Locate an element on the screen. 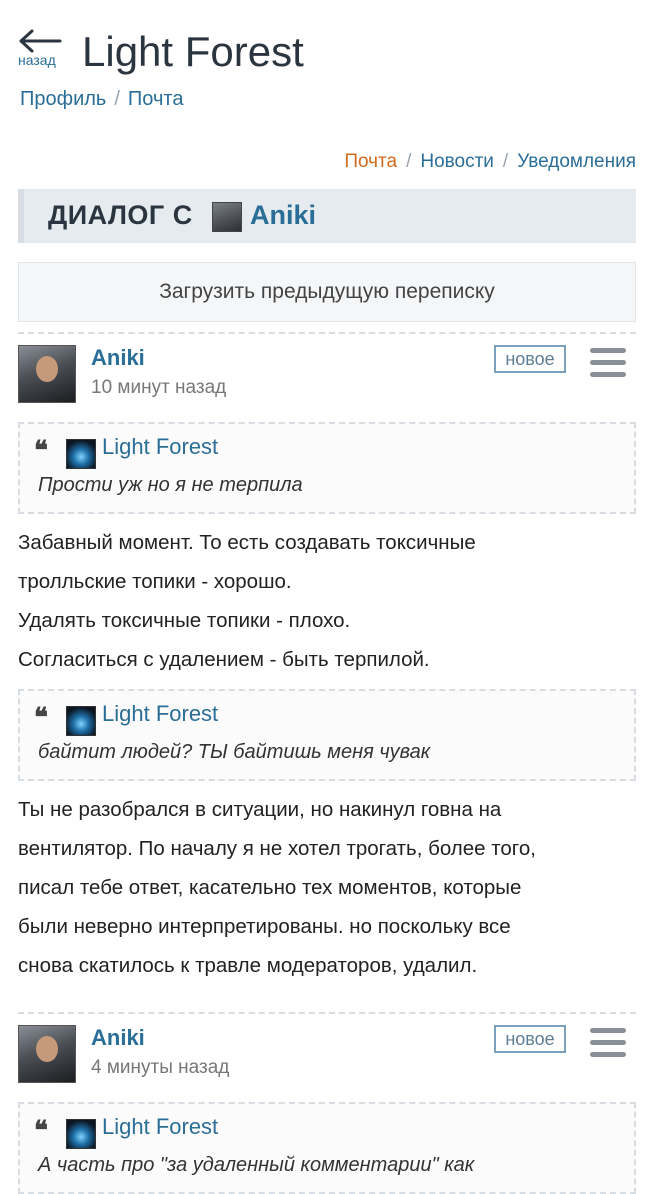 This screenshot has width=654, height=1194. message-time: 10 минут назад is located at coordinates (159, 387).